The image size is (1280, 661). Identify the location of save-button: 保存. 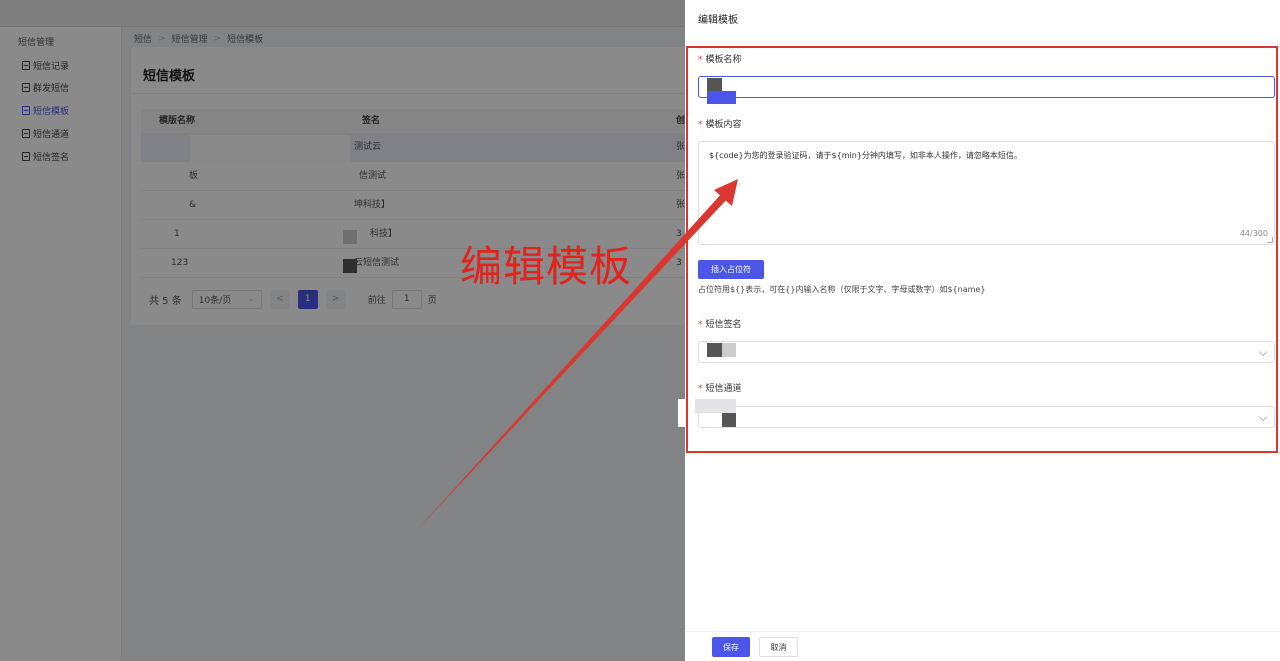
(731, 647).